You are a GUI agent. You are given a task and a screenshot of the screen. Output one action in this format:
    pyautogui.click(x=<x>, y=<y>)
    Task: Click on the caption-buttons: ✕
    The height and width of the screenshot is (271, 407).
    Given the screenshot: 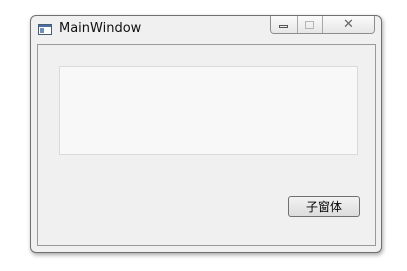 What is the action you would take?
    pyautogui.click(x=322, y=25)
    